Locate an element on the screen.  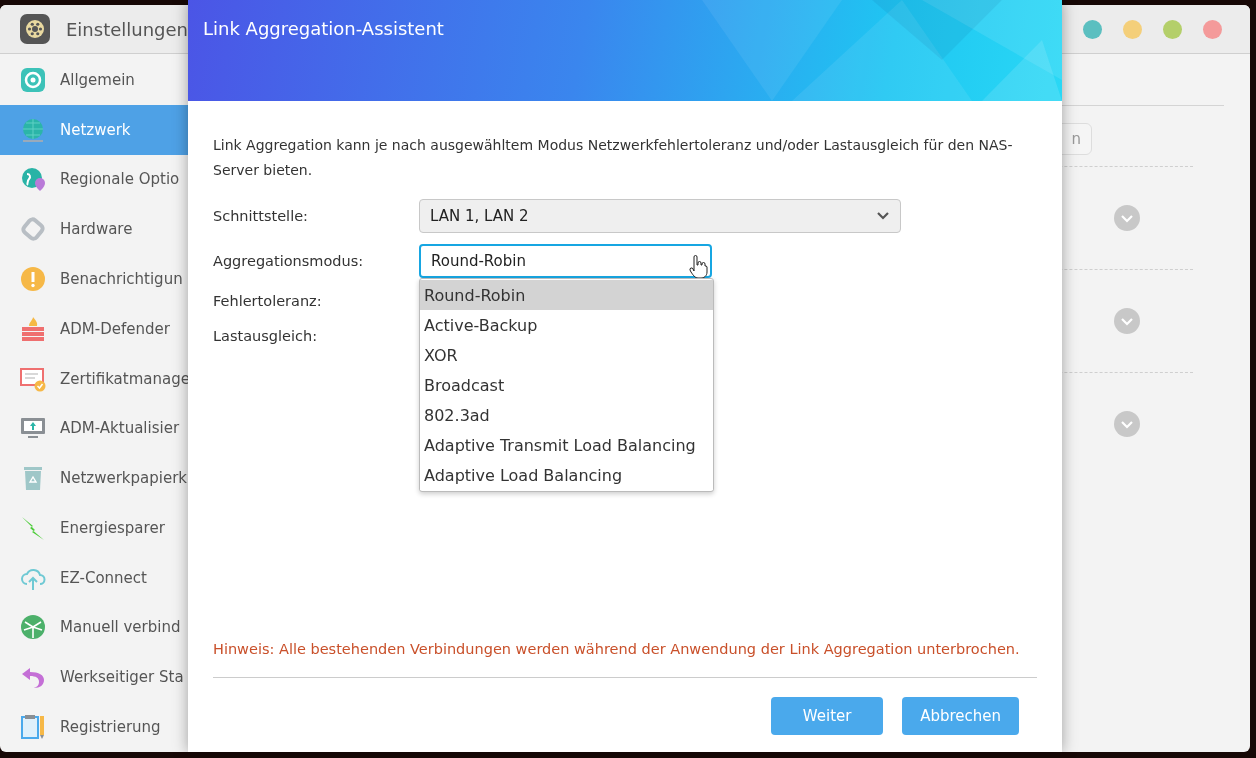
sidebar-item: Netzwerkpapierk is located at coordinates (94, 478).